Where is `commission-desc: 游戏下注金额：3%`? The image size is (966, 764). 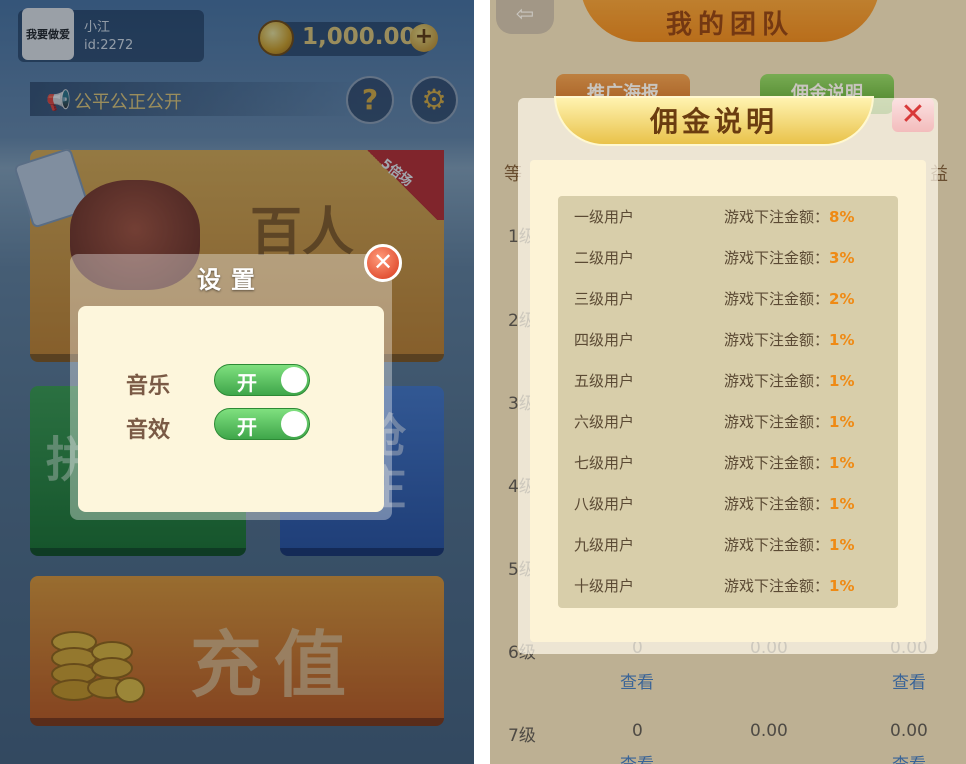
commission-desc: 游戏下注金额：3% is located at coordinates (809, 257).